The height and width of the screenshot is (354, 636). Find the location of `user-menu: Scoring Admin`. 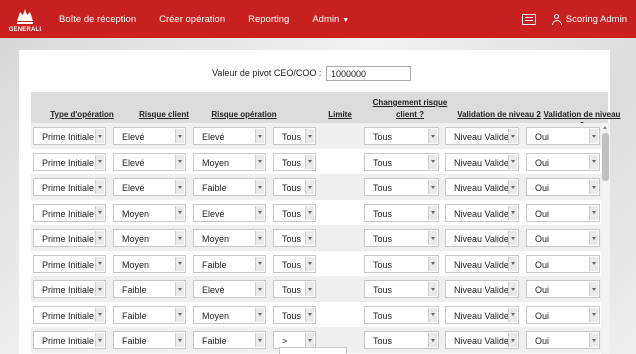

user-menu: Scoring Admin is located at coordinates (596, 19).